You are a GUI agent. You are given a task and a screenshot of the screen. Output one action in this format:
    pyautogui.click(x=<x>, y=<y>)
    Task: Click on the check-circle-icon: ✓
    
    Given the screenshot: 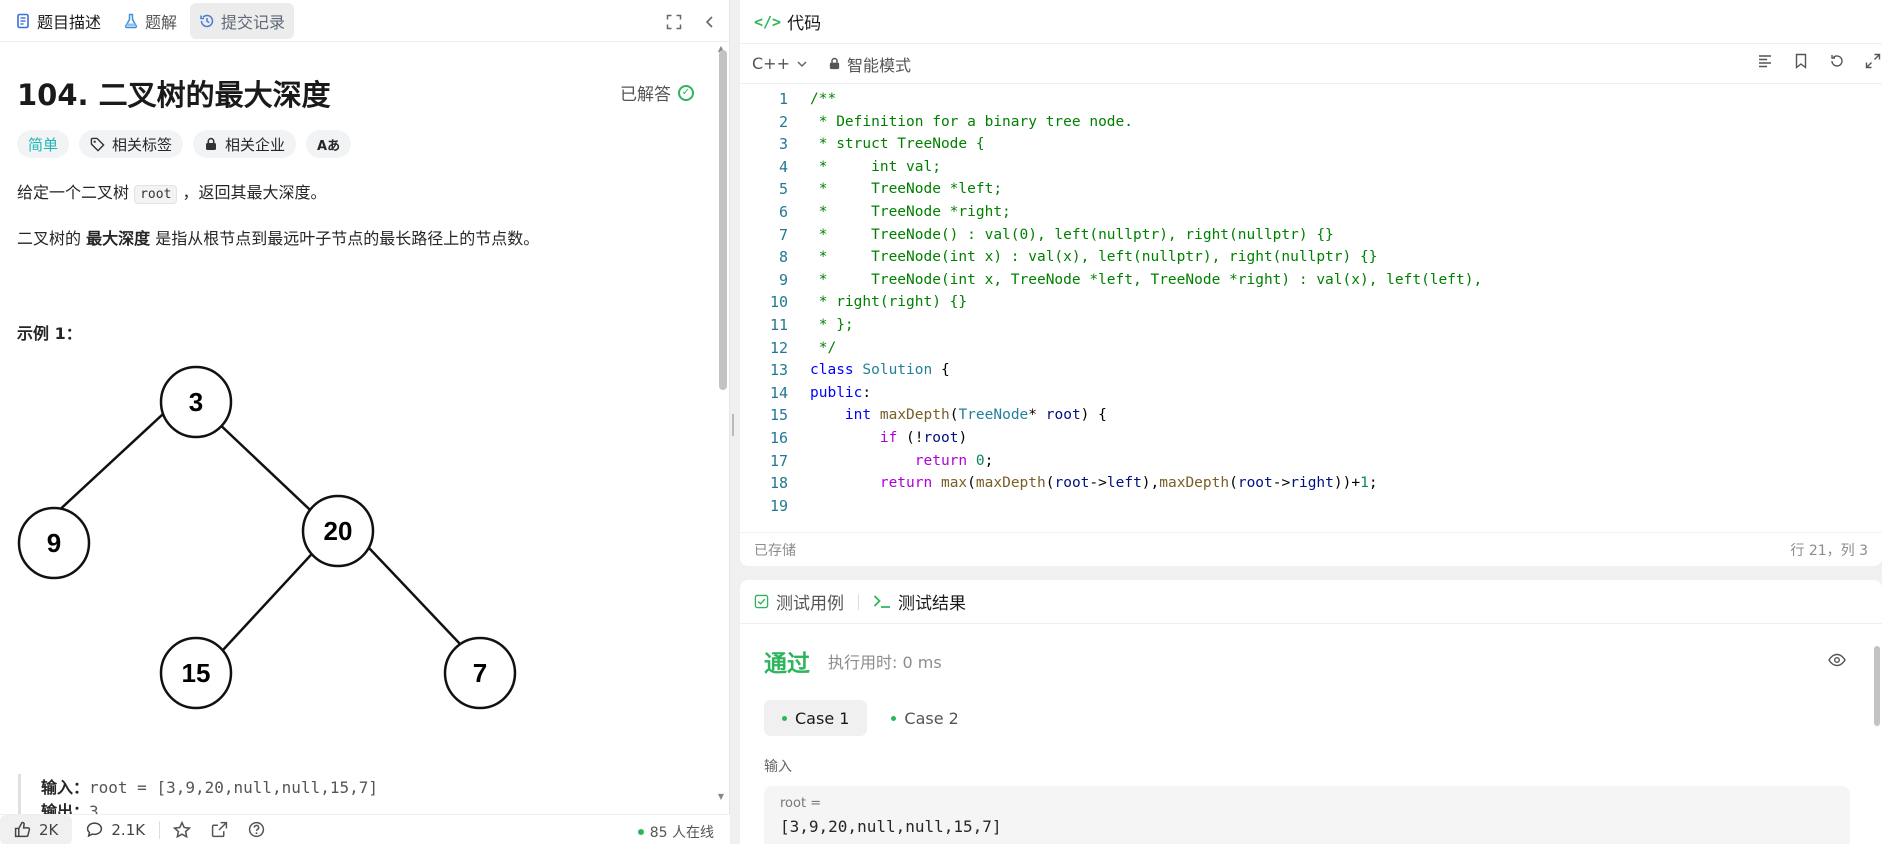 What is the action you would take?
    pyautogui.click(x=686, y=92)
    